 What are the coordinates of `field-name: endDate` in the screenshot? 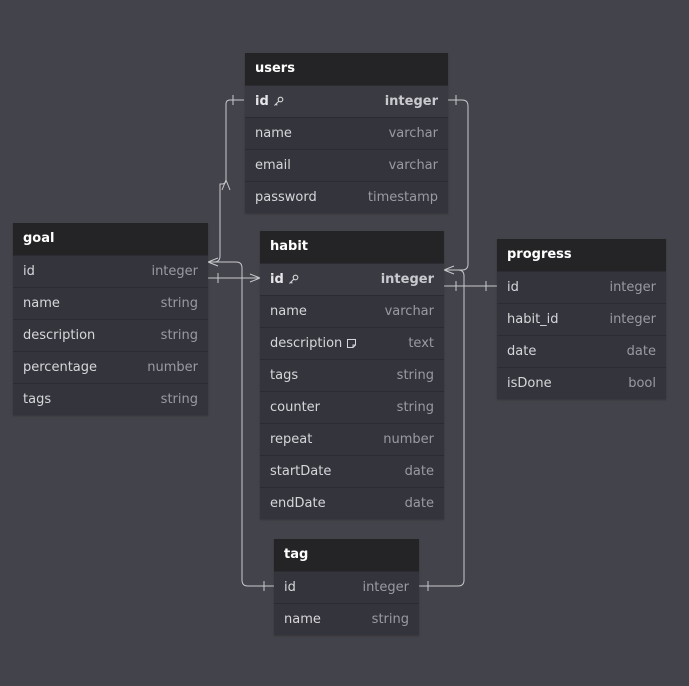 It's located at (298, 503).